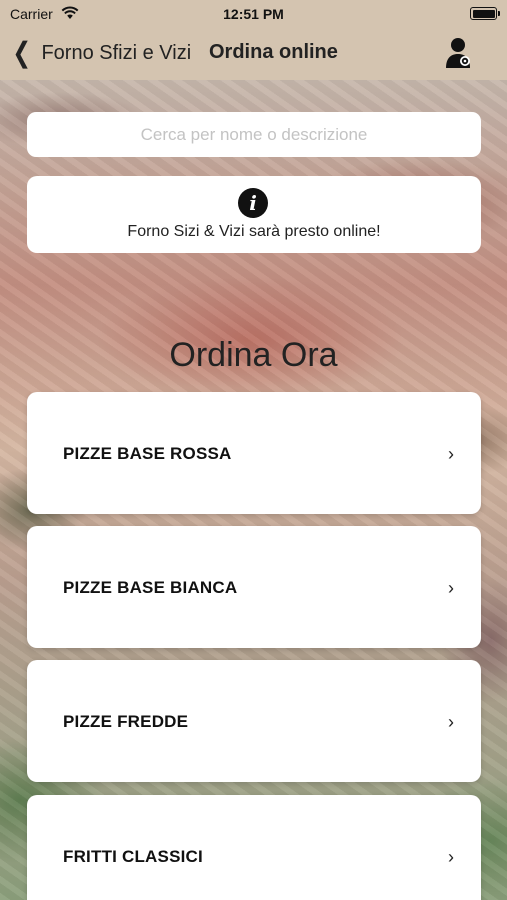 Image resolution: width=507 pixels, height=900 pixels. Describe the element at coordinates (253, 203) in the screenshot. I see `info-icon: i` at that location.